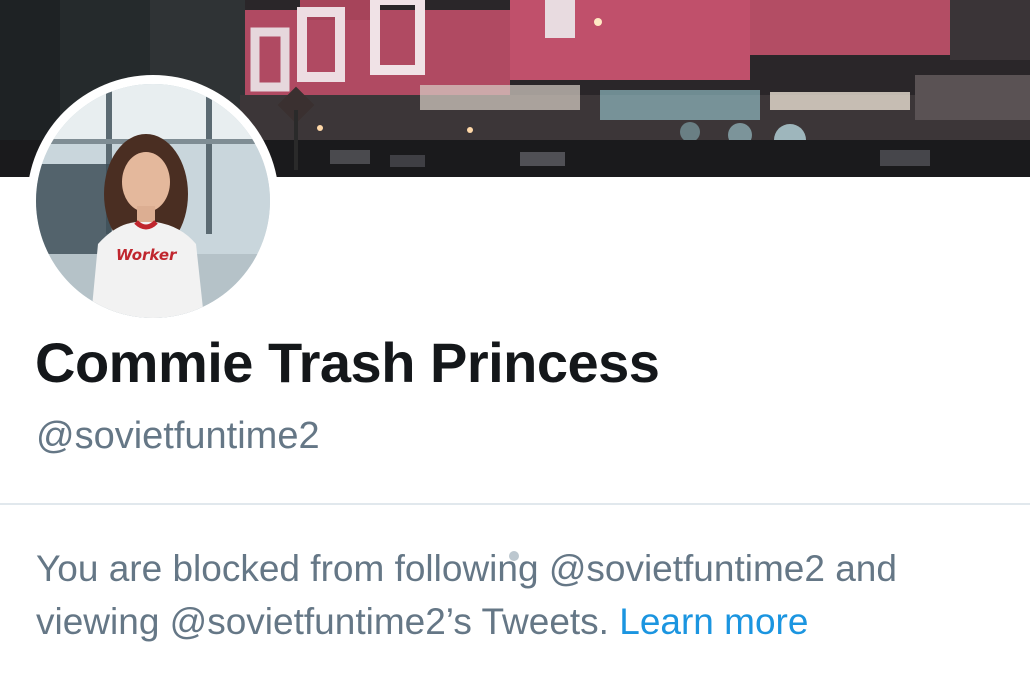 Image resolution: width=1030 pixels, height=681 pixels. I want to click on scroll-indicator-dot, so click(514, 556).